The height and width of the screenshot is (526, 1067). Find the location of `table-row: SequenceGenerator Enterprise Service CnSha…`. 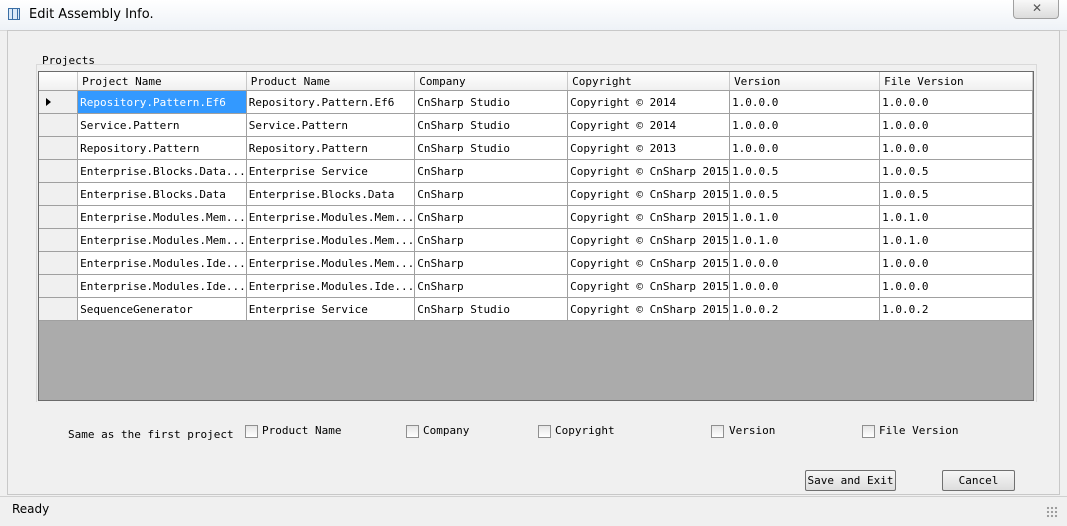

table-row: SequenceGenerator Enterprise Service CnSha… is located at coordinates (536, 309).